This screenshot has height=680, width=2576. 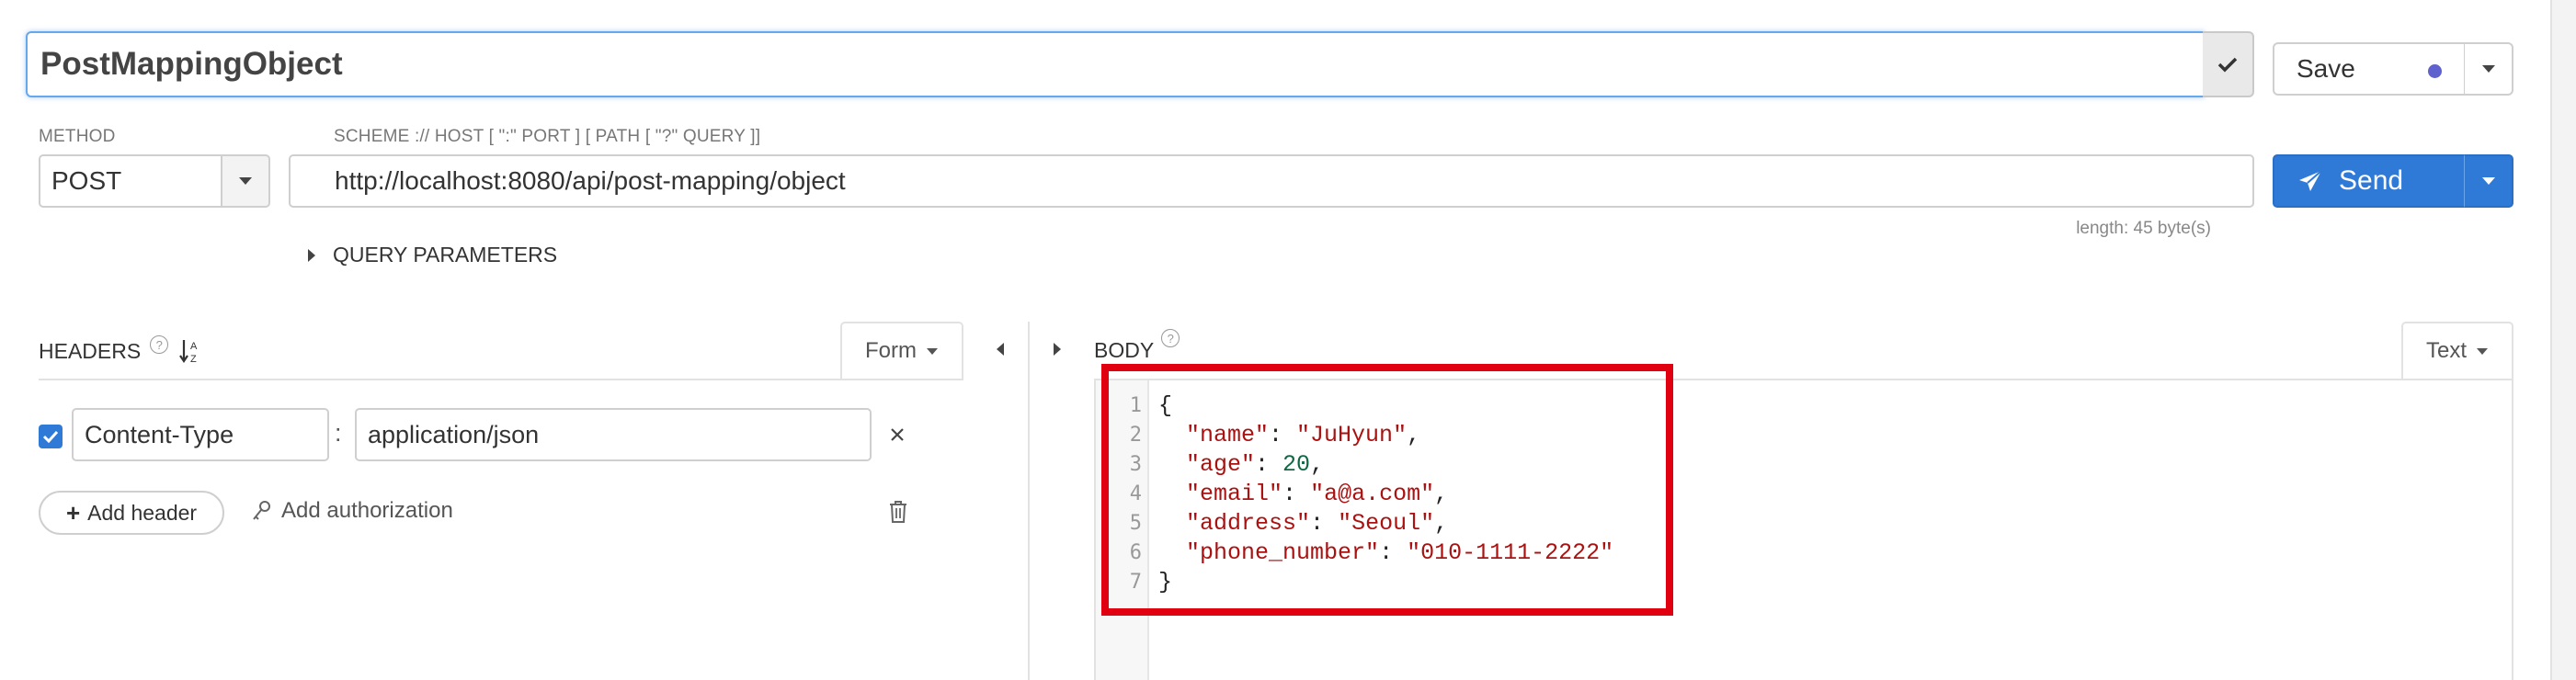 I want to click on remove-header-button, so click(x=897, y=434).